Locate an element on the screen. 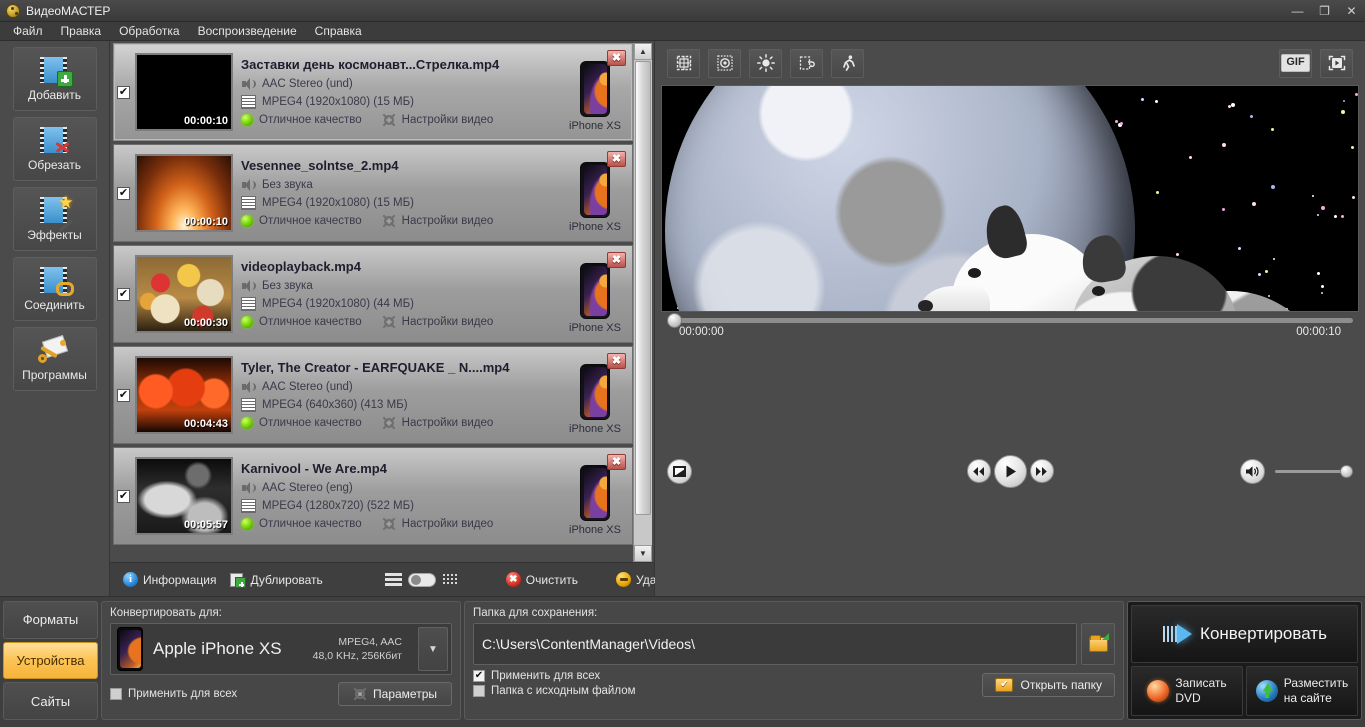  tab-devices: Устройства is located at coordinates (50, 660).